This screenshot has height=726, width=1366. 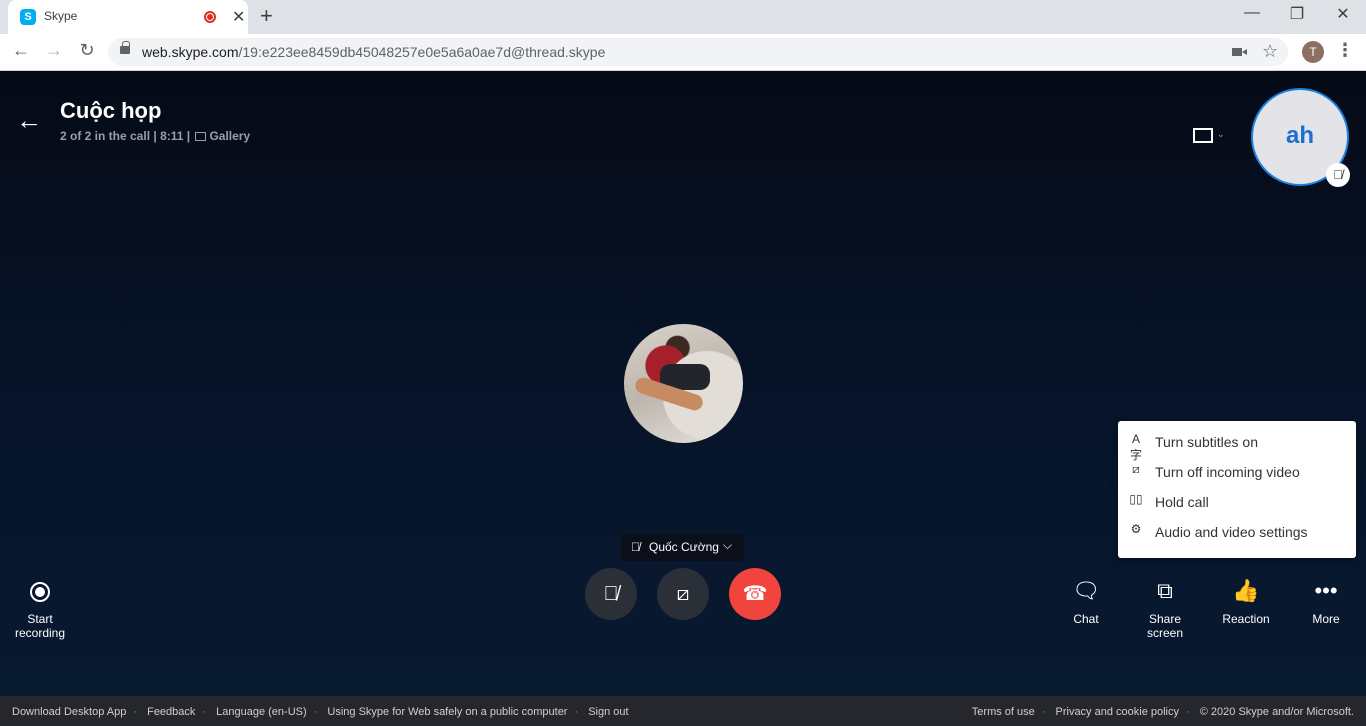 I want to click on toggle-video-button: ⧄, so click(x=683, y=594).